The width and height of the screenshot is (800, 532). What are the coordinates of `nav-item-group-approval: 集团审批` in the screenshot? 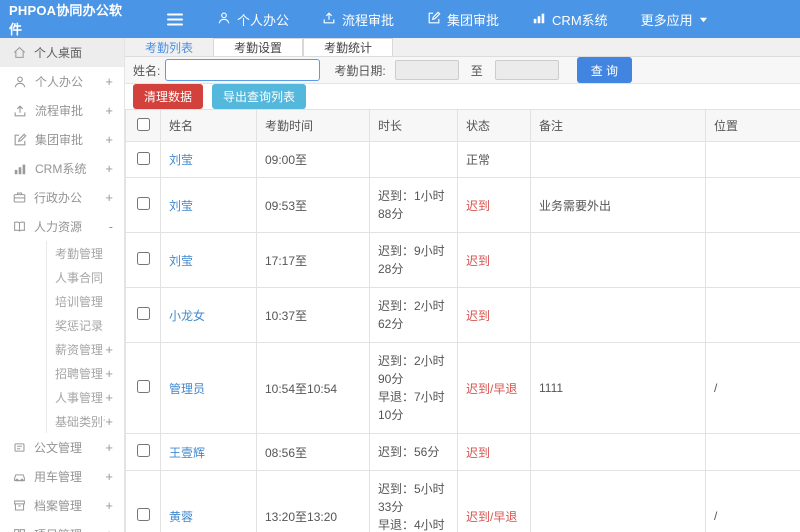 It's located at (463, 19).